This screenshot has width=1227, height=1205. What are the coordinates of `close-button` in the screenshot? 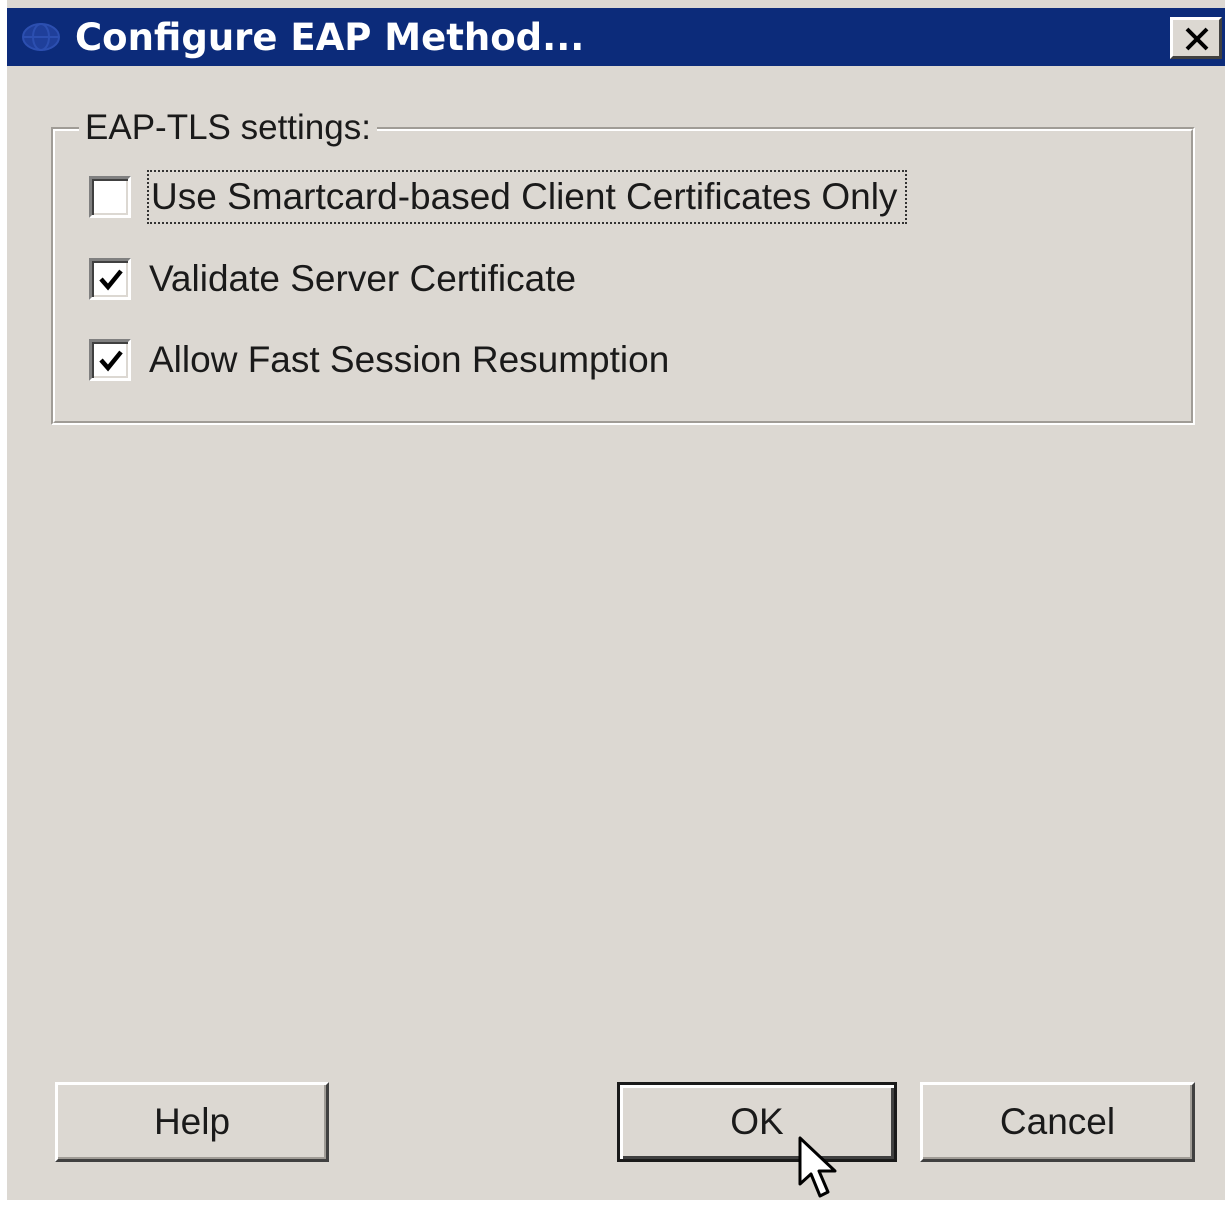 It's located at (1196, 38).